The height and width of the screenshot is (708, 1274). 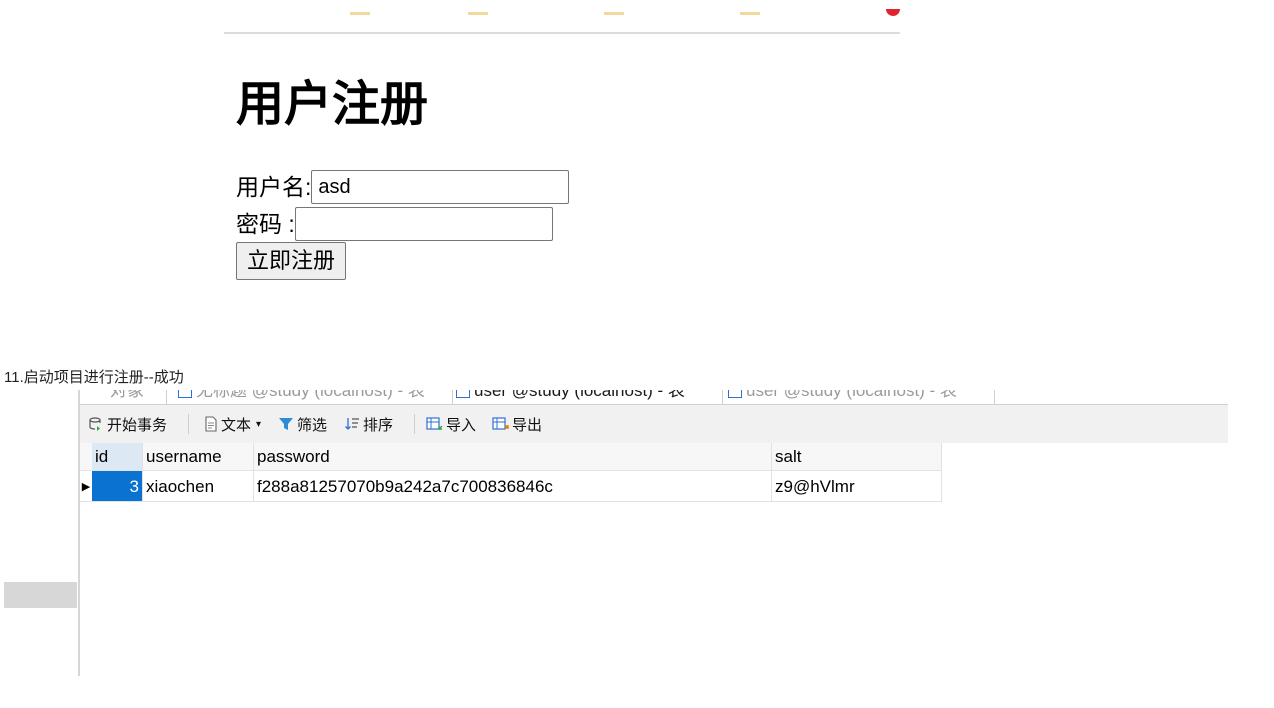 I want to click on column-header-password: password, so click(x=512, y=457).